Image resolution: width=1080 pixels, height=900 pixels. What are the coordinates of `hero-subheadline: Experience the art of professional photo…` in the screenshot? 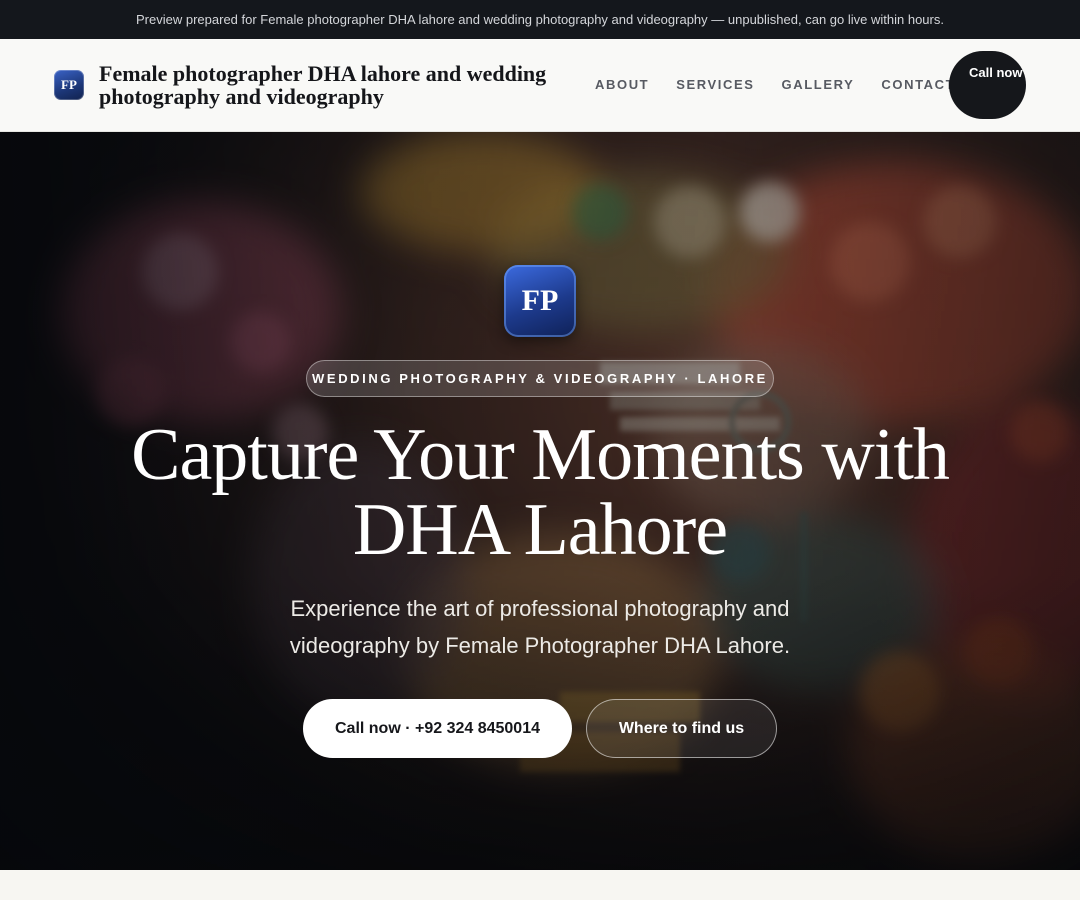 It's located at (540, 627).